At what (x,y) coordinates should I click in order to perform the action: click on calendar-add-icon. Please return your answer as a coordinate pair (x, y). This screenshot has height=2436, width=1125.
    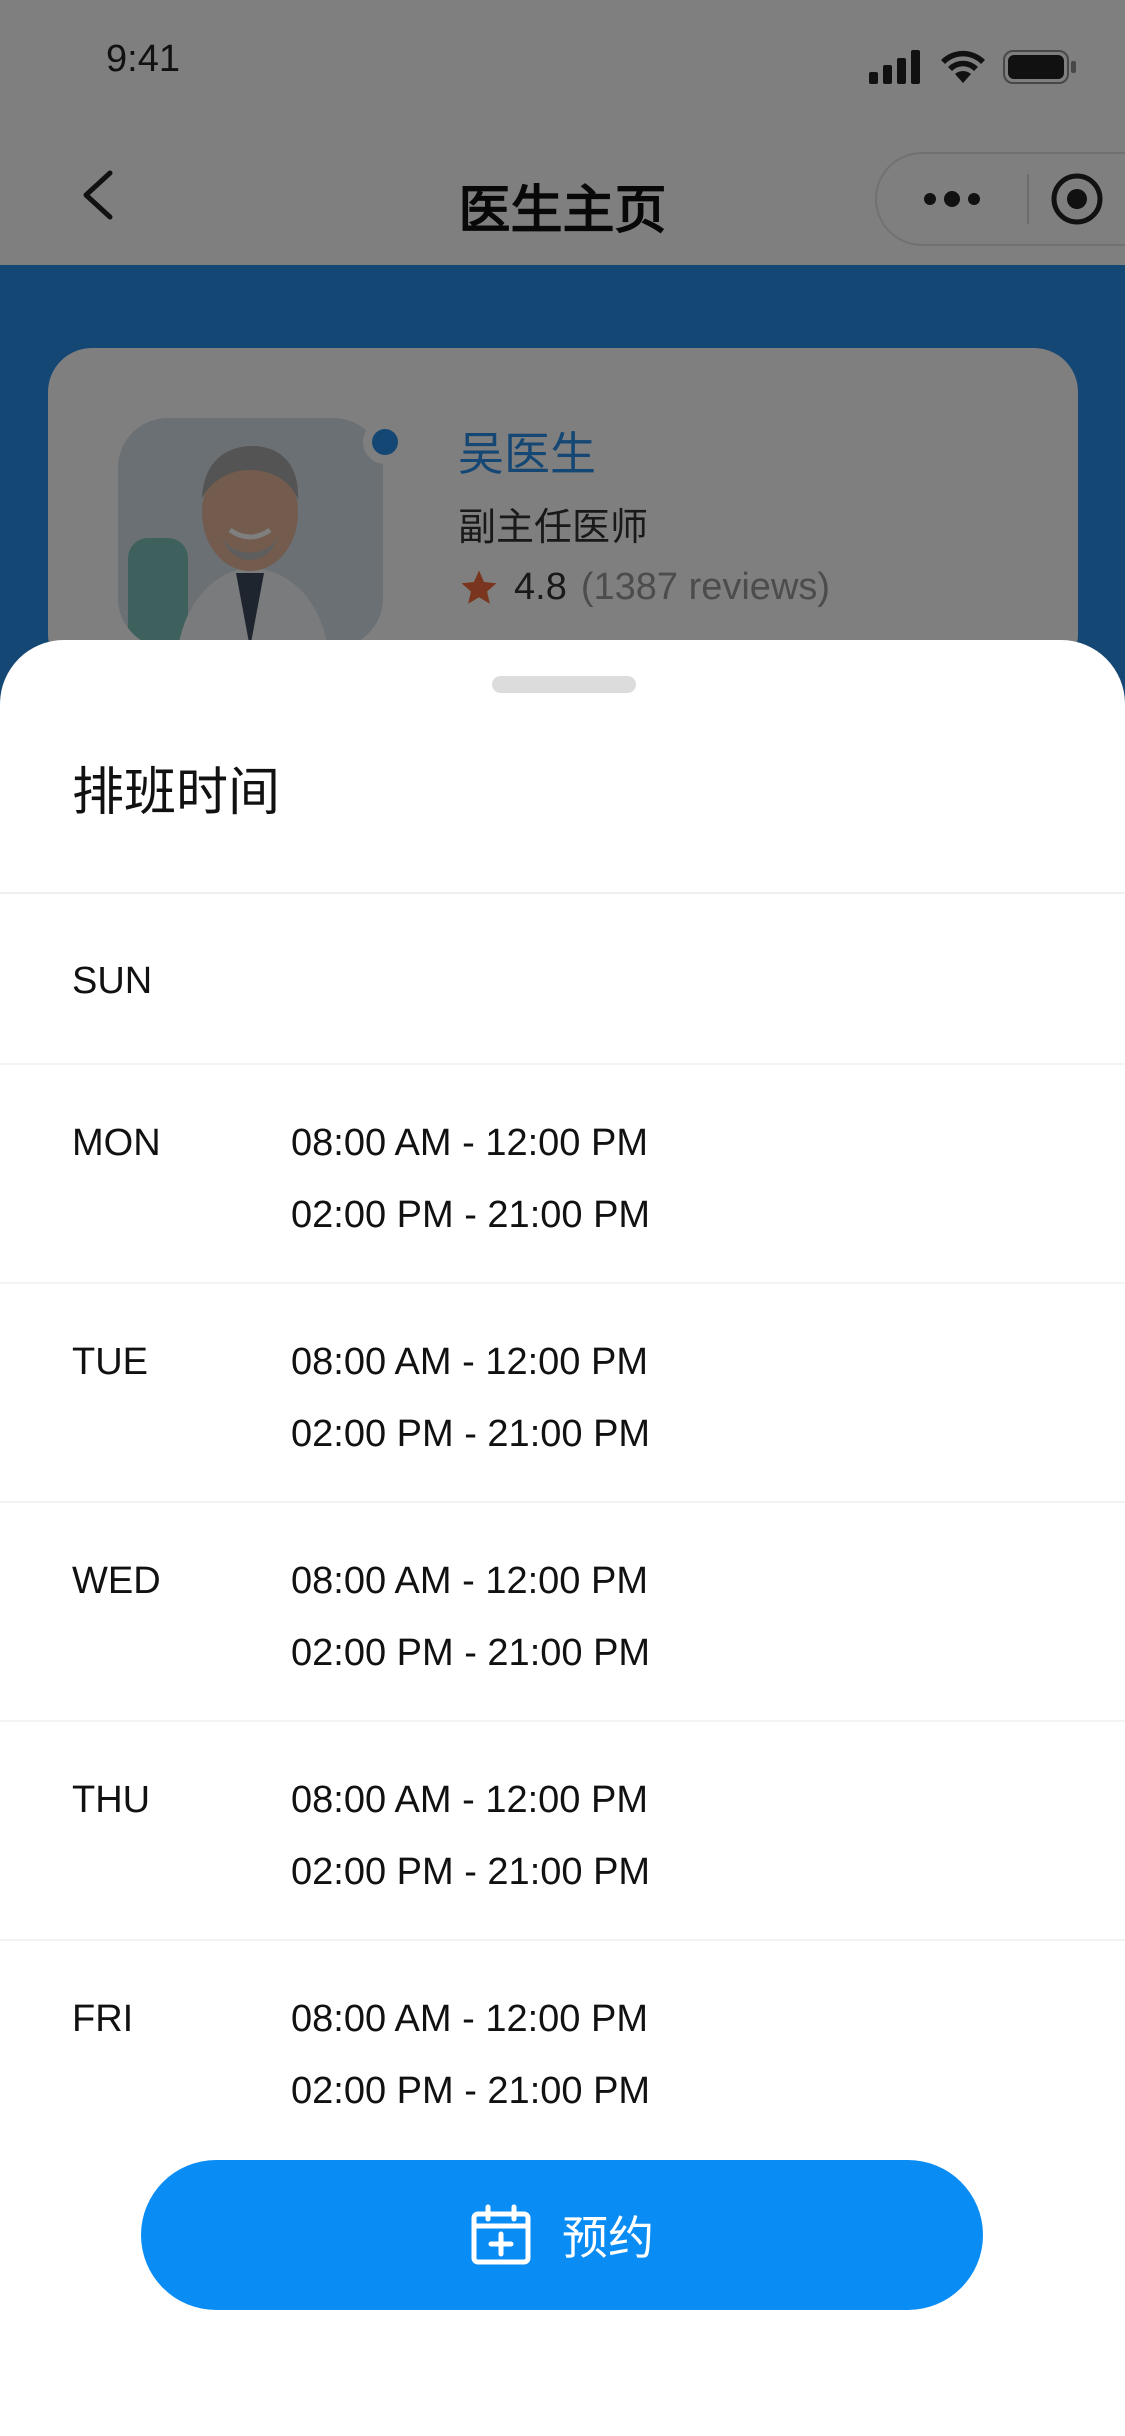
    Looking at the image, I should click on (501, 2234).